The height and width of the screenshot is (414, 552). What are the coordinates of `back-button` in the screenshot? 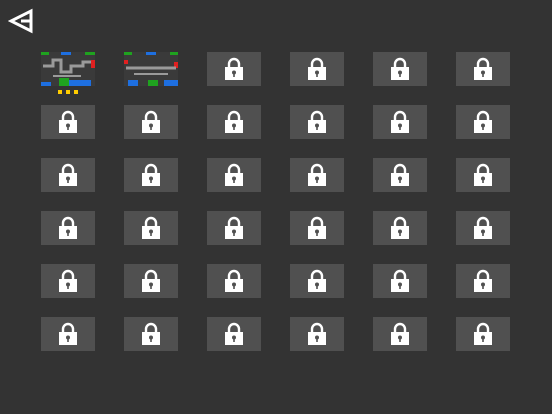 It's located at (21, 21).